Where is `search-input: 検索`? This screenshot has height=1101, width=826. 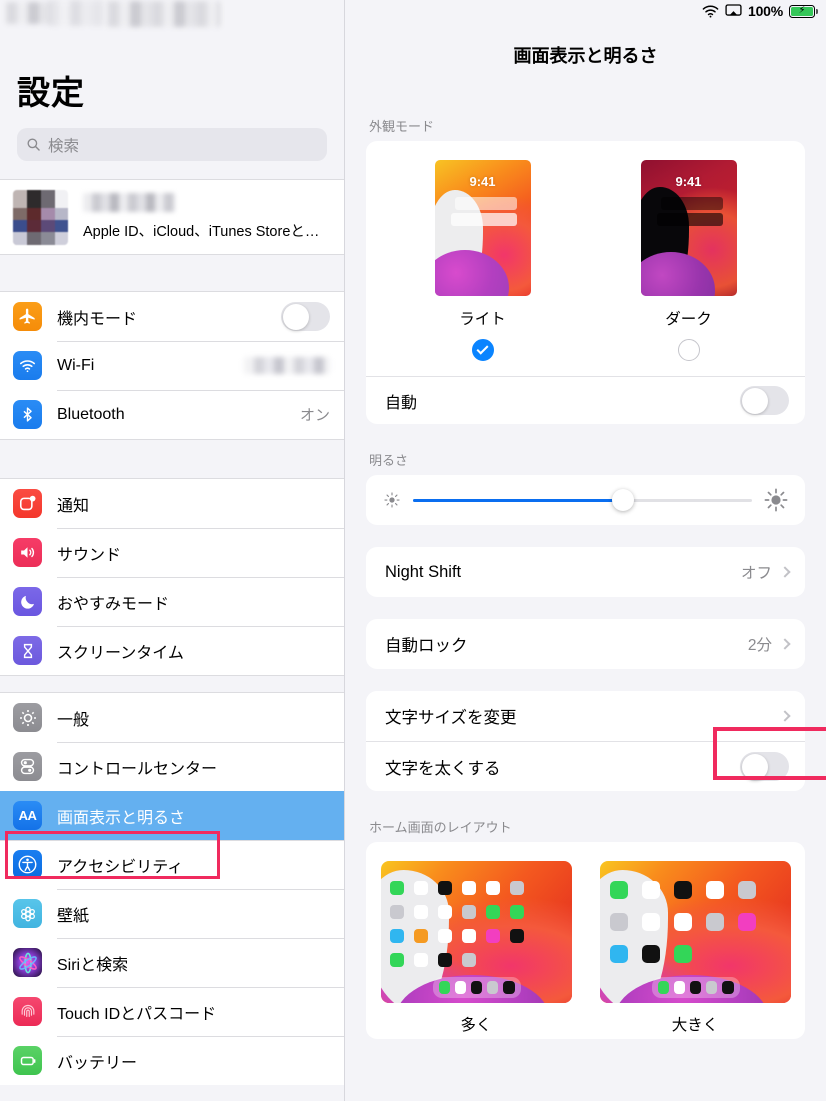
search-input: 検索 is located at coordinates (172, 144).